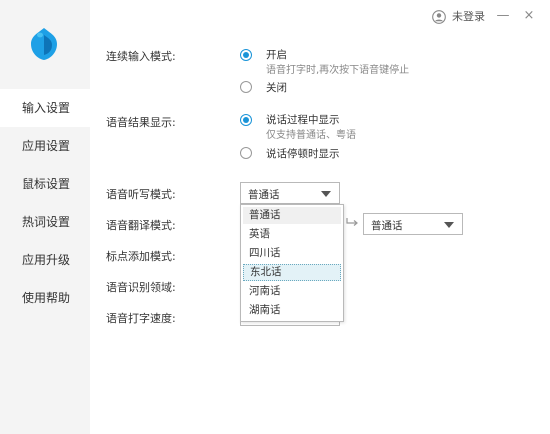 This screenshot has width=550, height=434. I want to click on result-display-pause-label: 说话停顿时显示, so click(303, 154).